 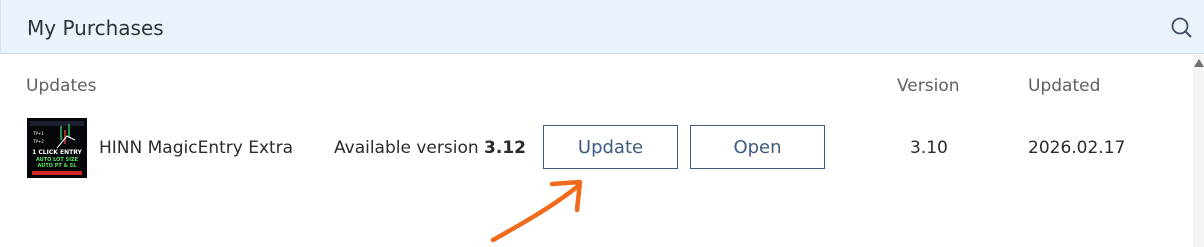 What do you see at coordinates (1199, 63) in the screenshot?
I see `scroll-up-arrow-icon` at bounding box center [1199, 63].